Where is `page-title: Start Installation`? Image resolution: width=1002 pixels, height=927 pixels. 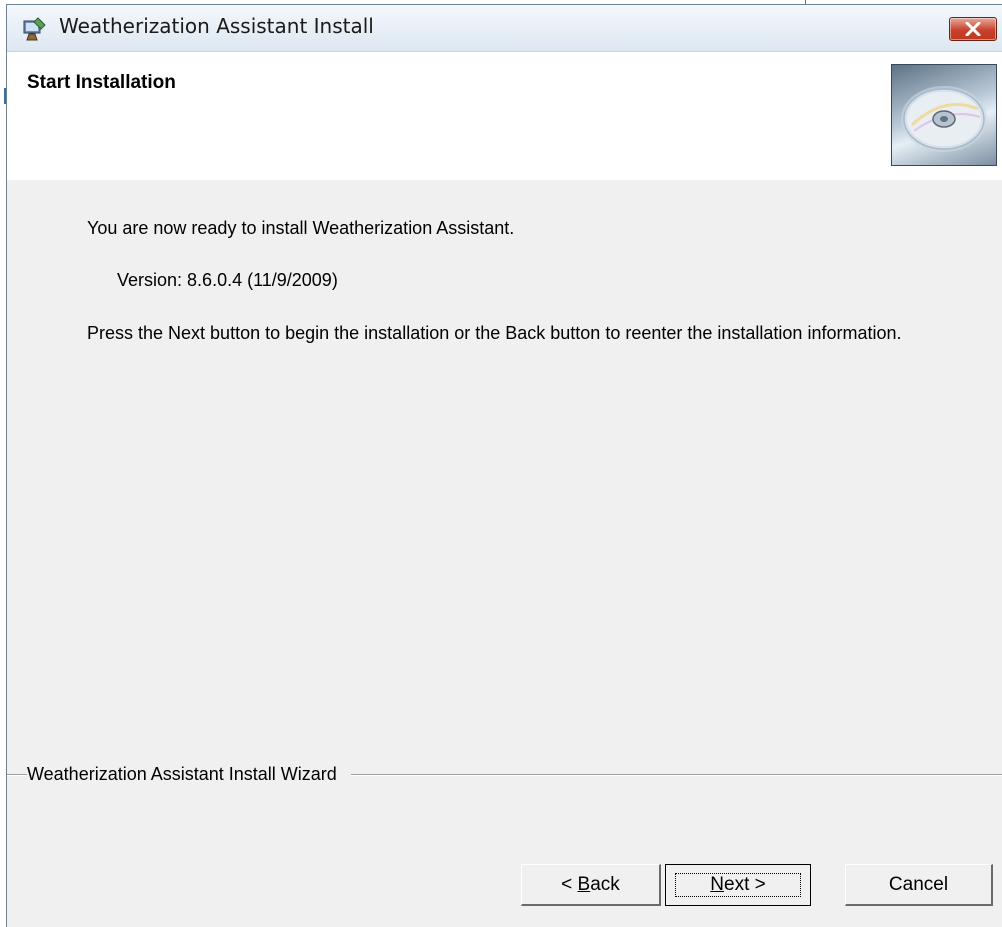
page-title: Start Installation is located at coordinates (101, 82).